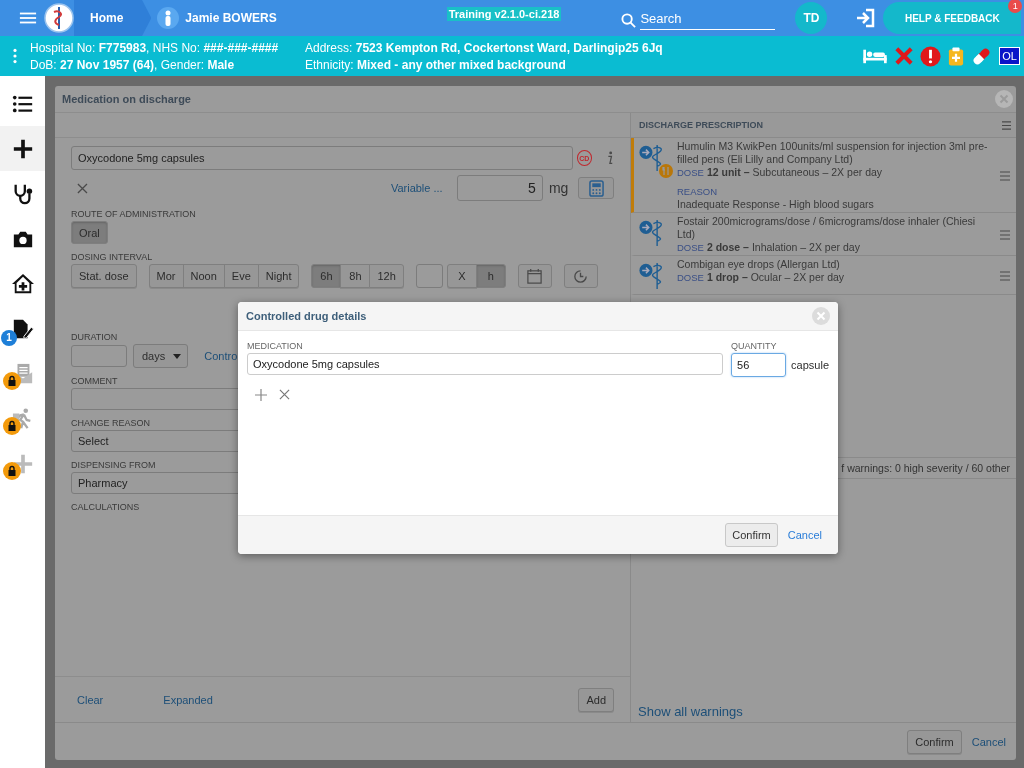 The width and height of the screenshot is (1024, 768). Describe the element at coordinates (126, 99) in the screenshot. I see `dialog-title: Medication on discharge` at that location.